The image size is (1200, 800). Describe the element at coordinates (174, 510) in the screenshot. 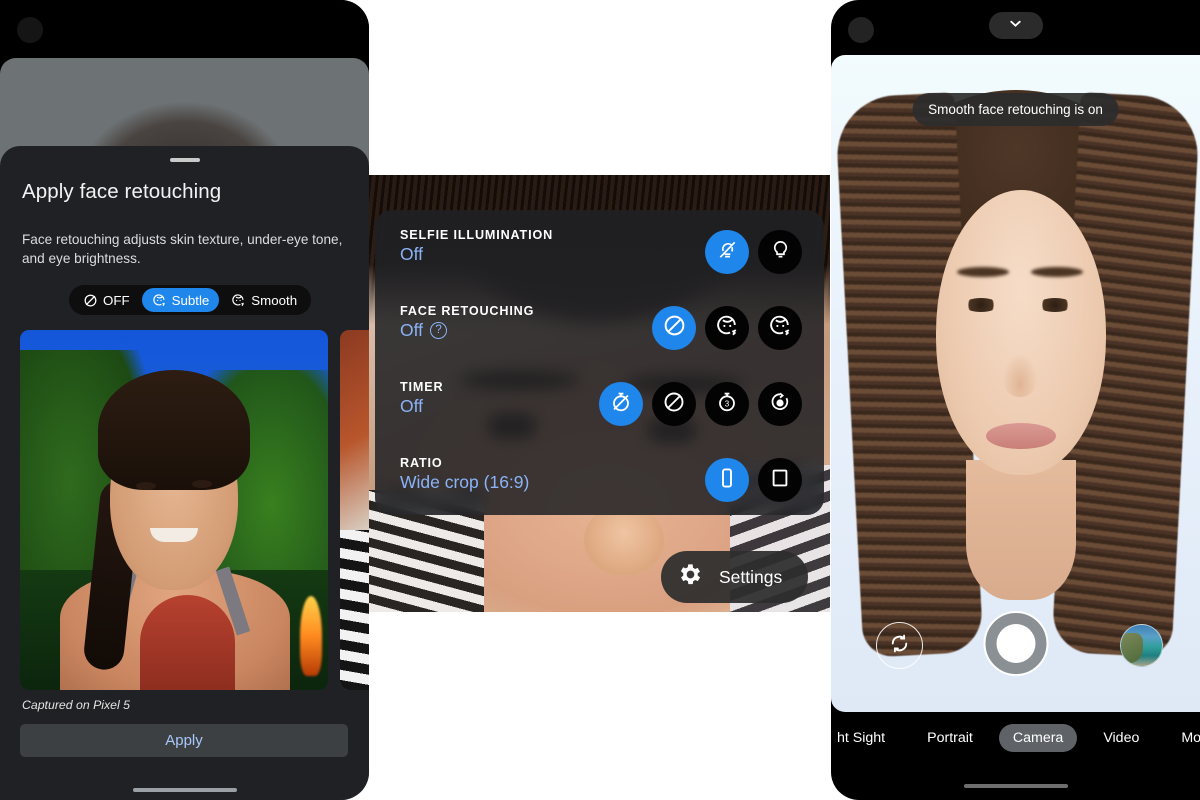

I see `retouch-preview-image` at that location.